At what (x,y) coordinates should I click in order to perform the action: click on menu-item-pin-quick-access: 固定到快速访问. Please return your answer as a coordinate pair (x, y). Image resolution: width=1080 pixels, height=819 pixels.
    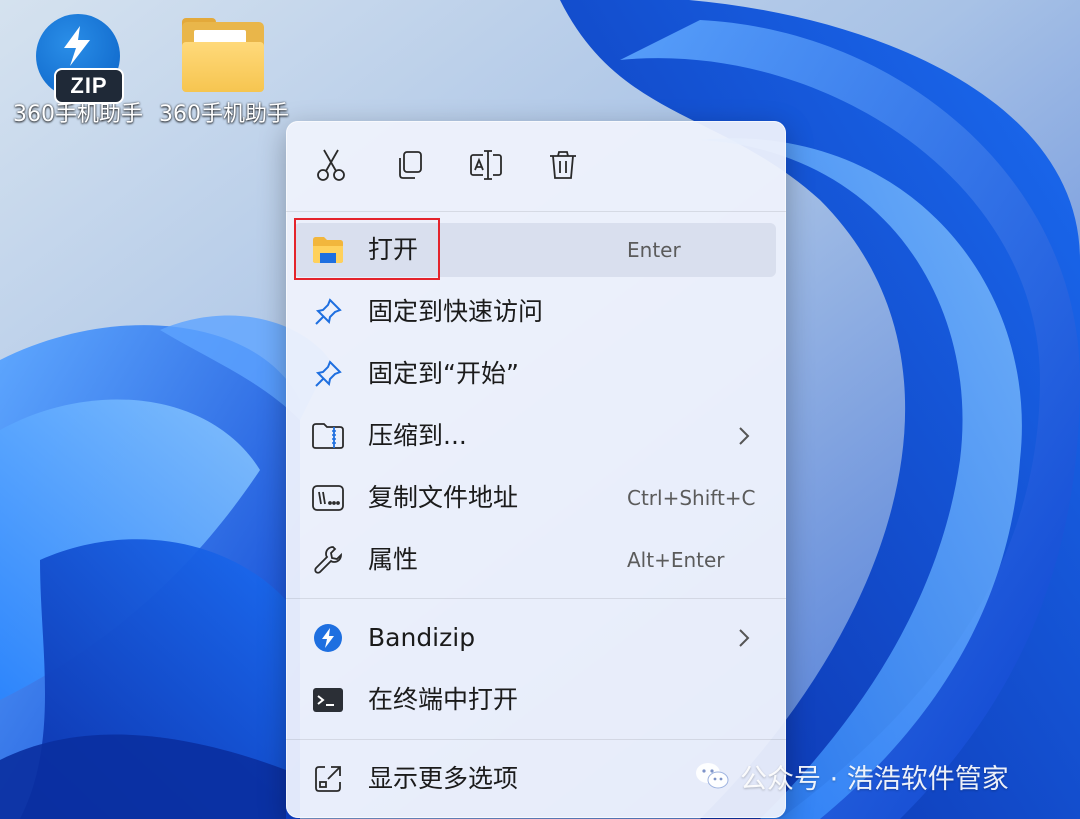
    Looking at the image, I should click on (535, 312).